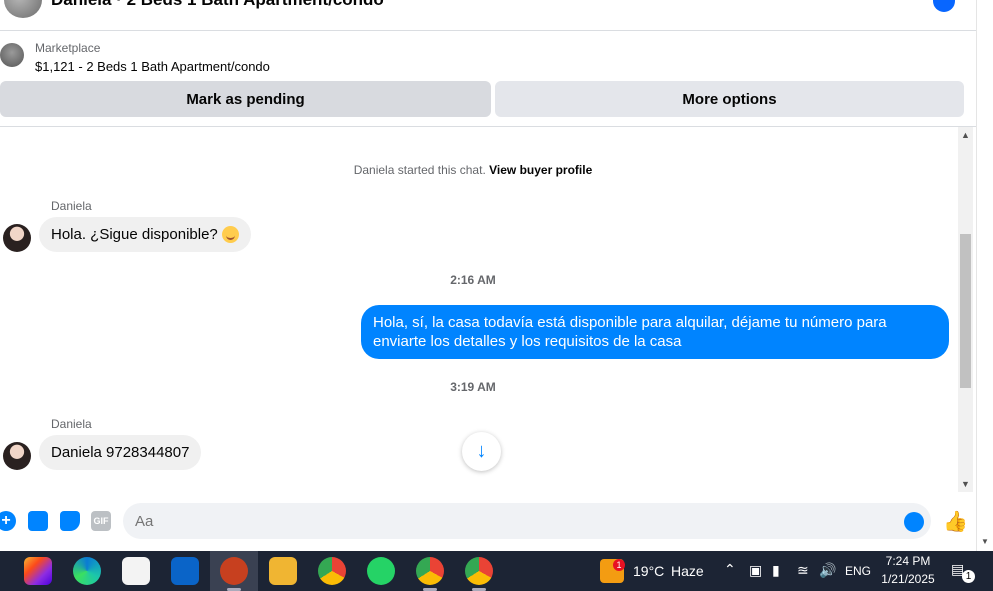 The image size is (993, 591). I want to click on chat-start-text: Daniela started this chat., so click(419, 170).